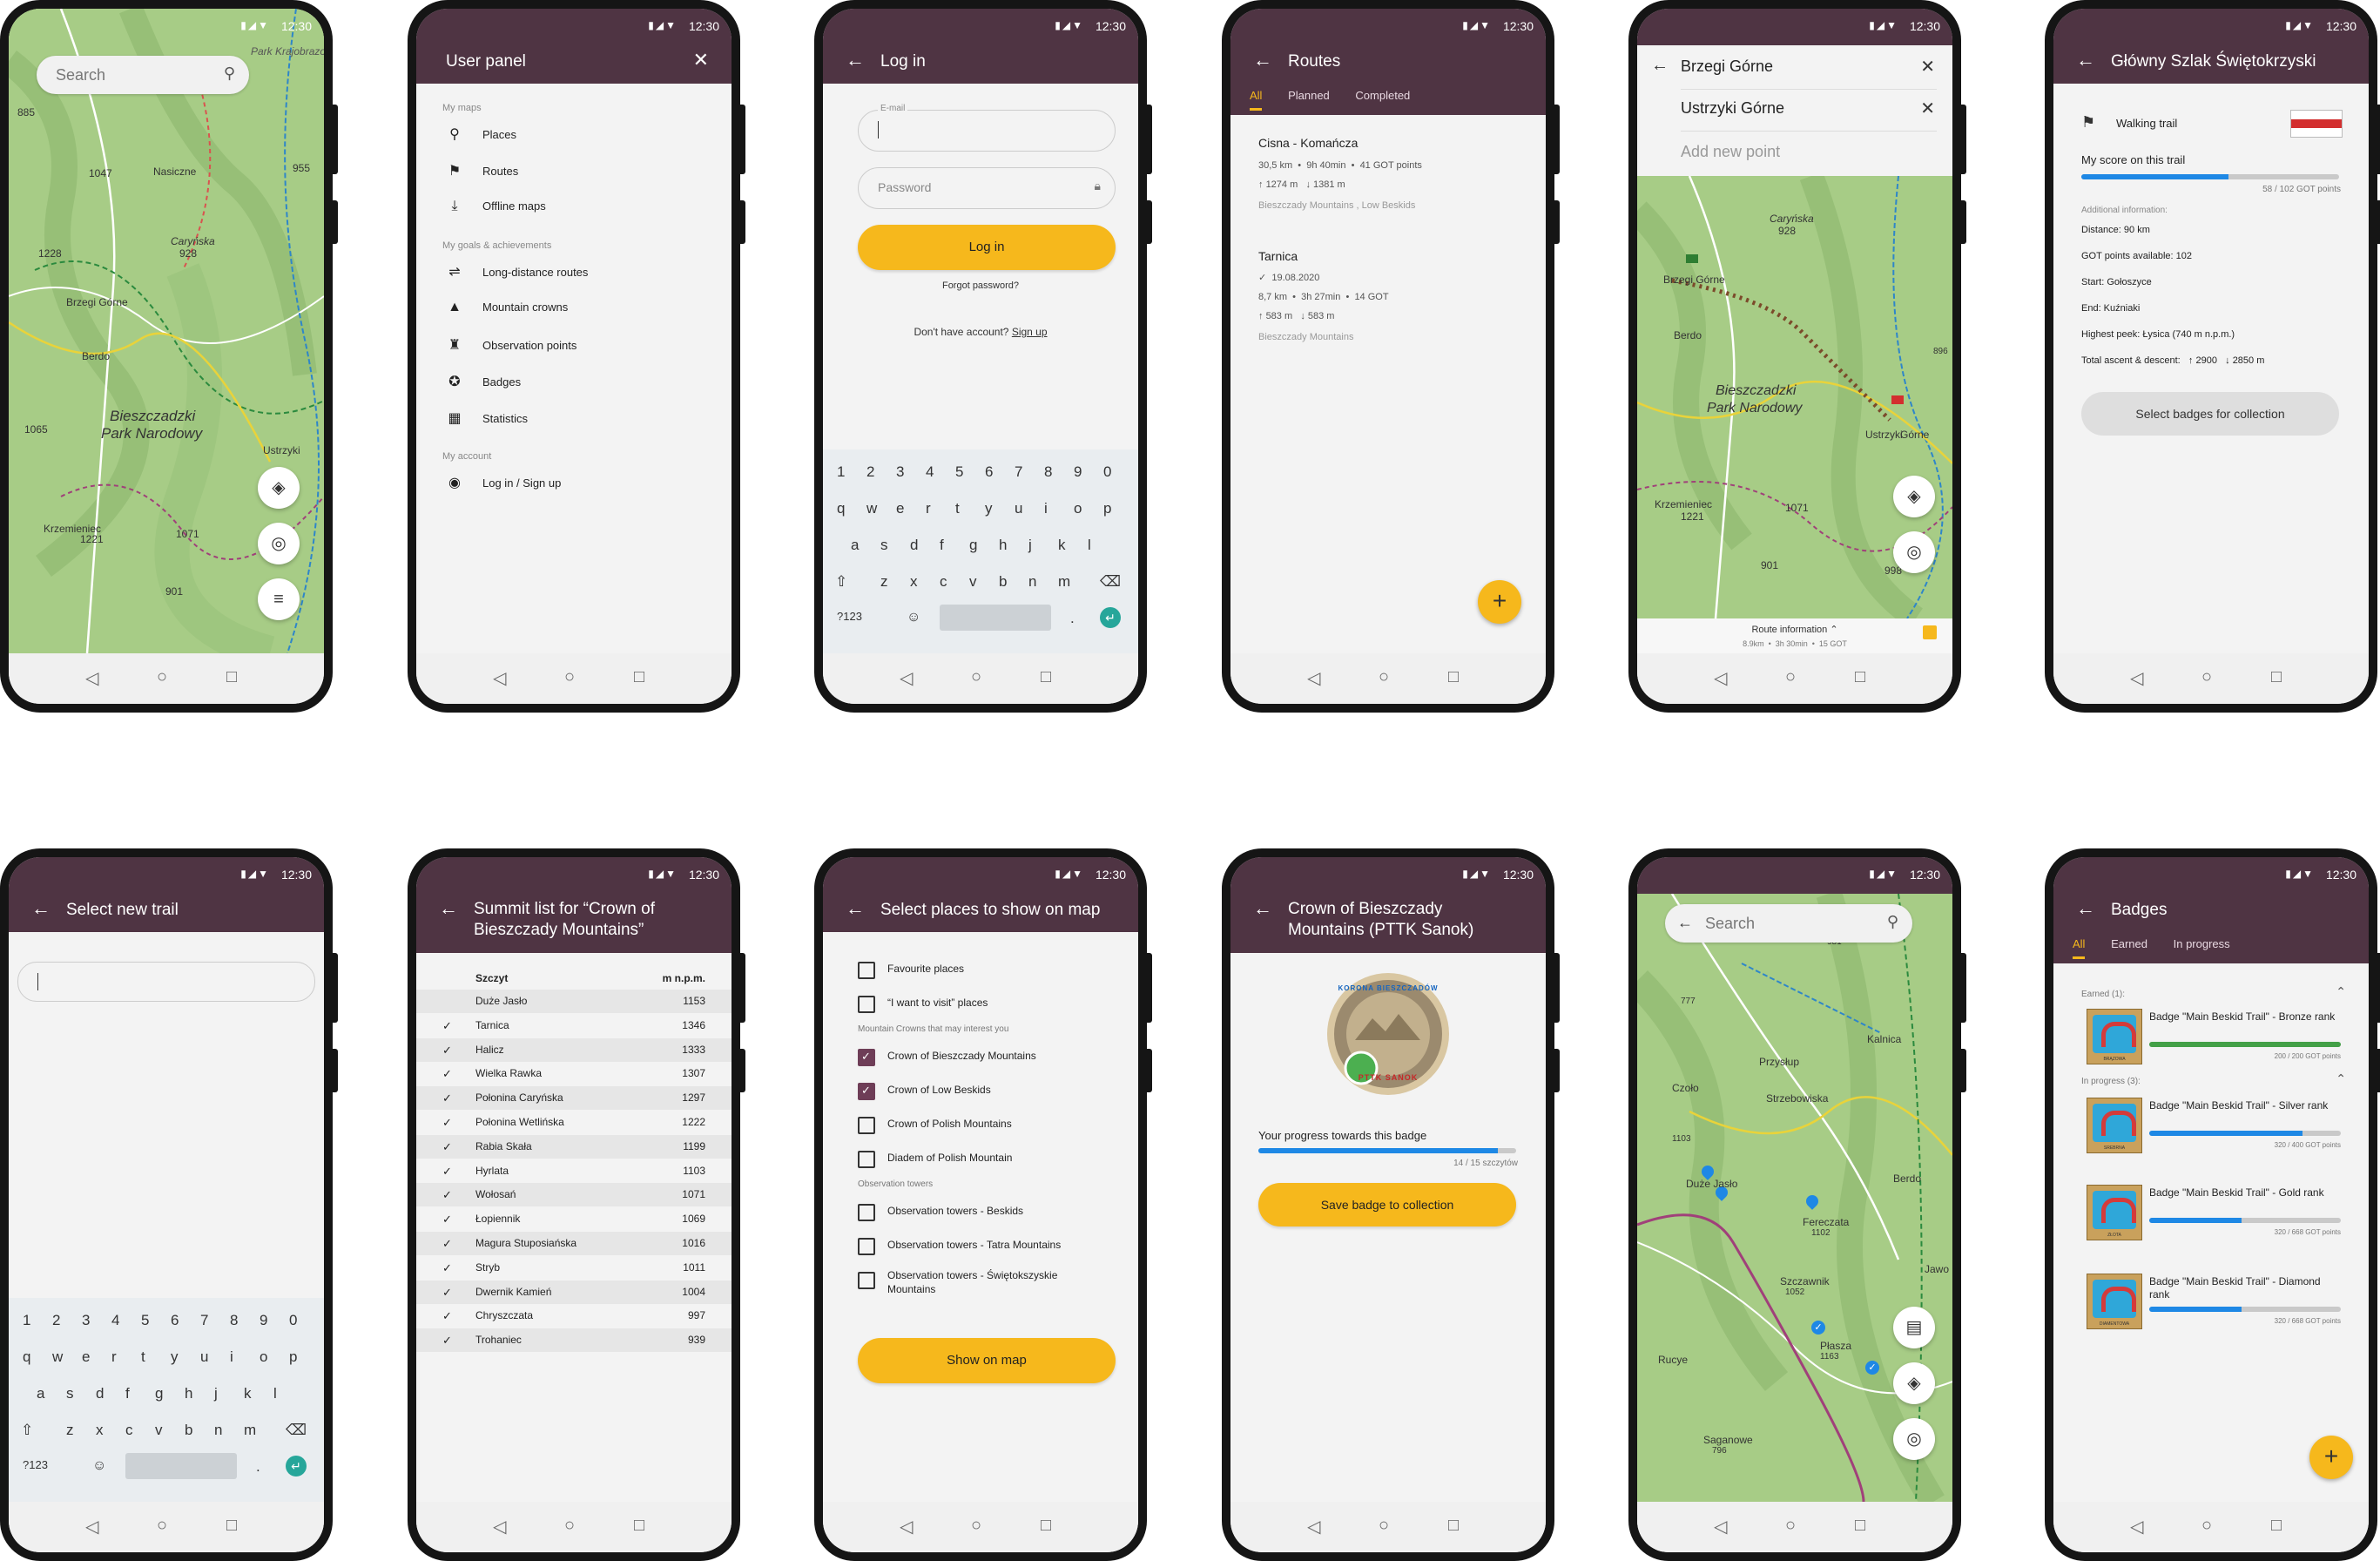 This screenshot has height=1561, width=2380. I want to click on key-n: n, so click(1032, 582).